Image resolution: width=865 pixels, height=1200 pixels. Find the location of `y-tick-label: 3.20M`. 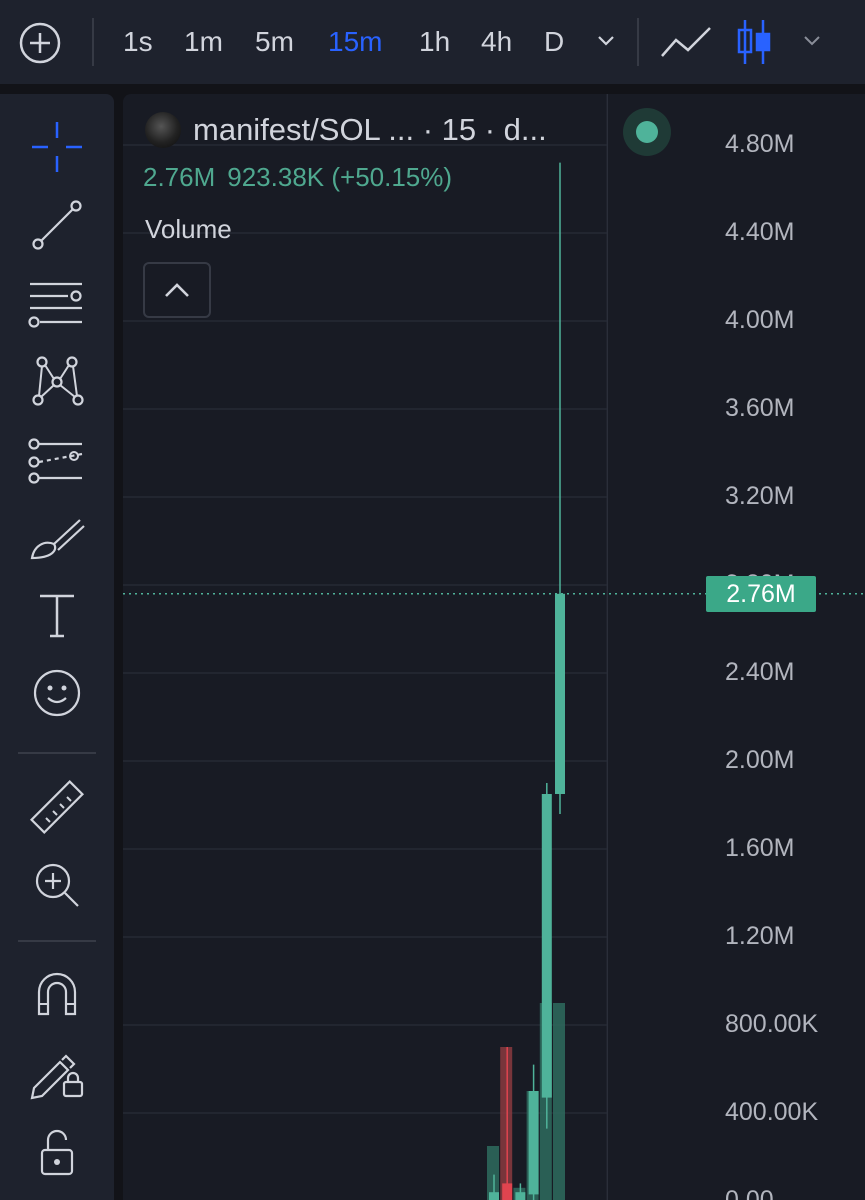

y-tick-label: 3.20M is located at coordinates (760, 496).